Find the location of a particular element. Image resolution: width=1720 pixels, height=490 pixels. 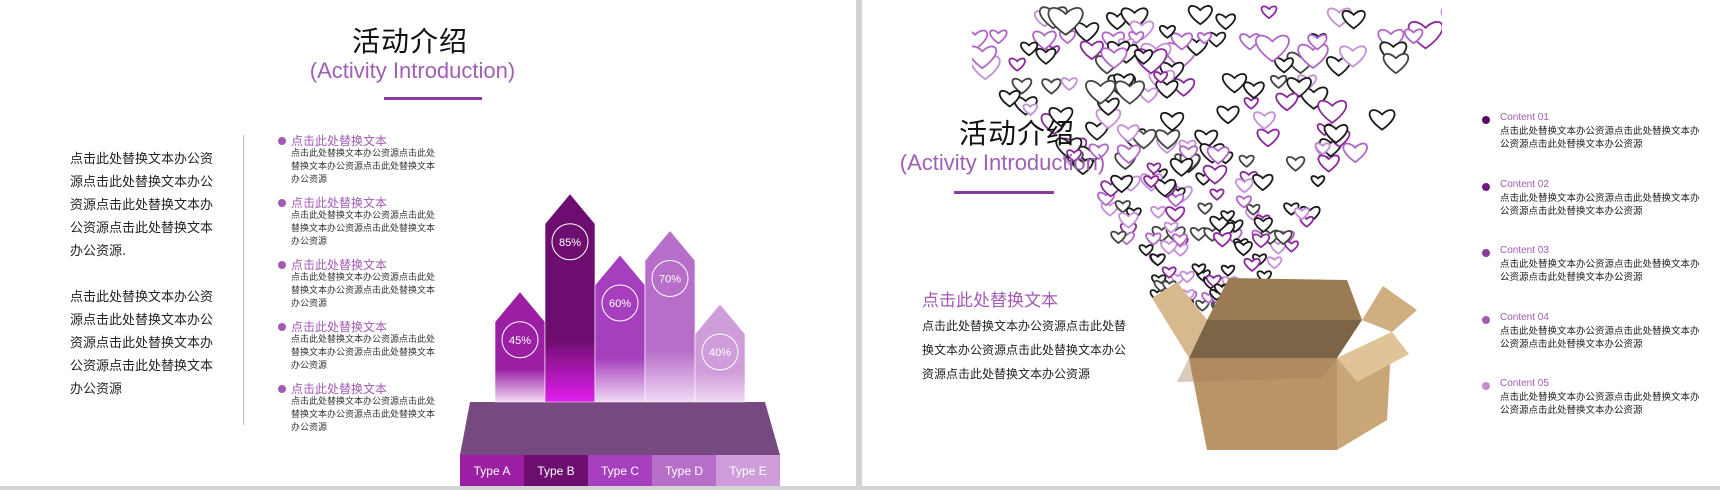

content-title: Content 01 is located at coordinates (1524, 117).